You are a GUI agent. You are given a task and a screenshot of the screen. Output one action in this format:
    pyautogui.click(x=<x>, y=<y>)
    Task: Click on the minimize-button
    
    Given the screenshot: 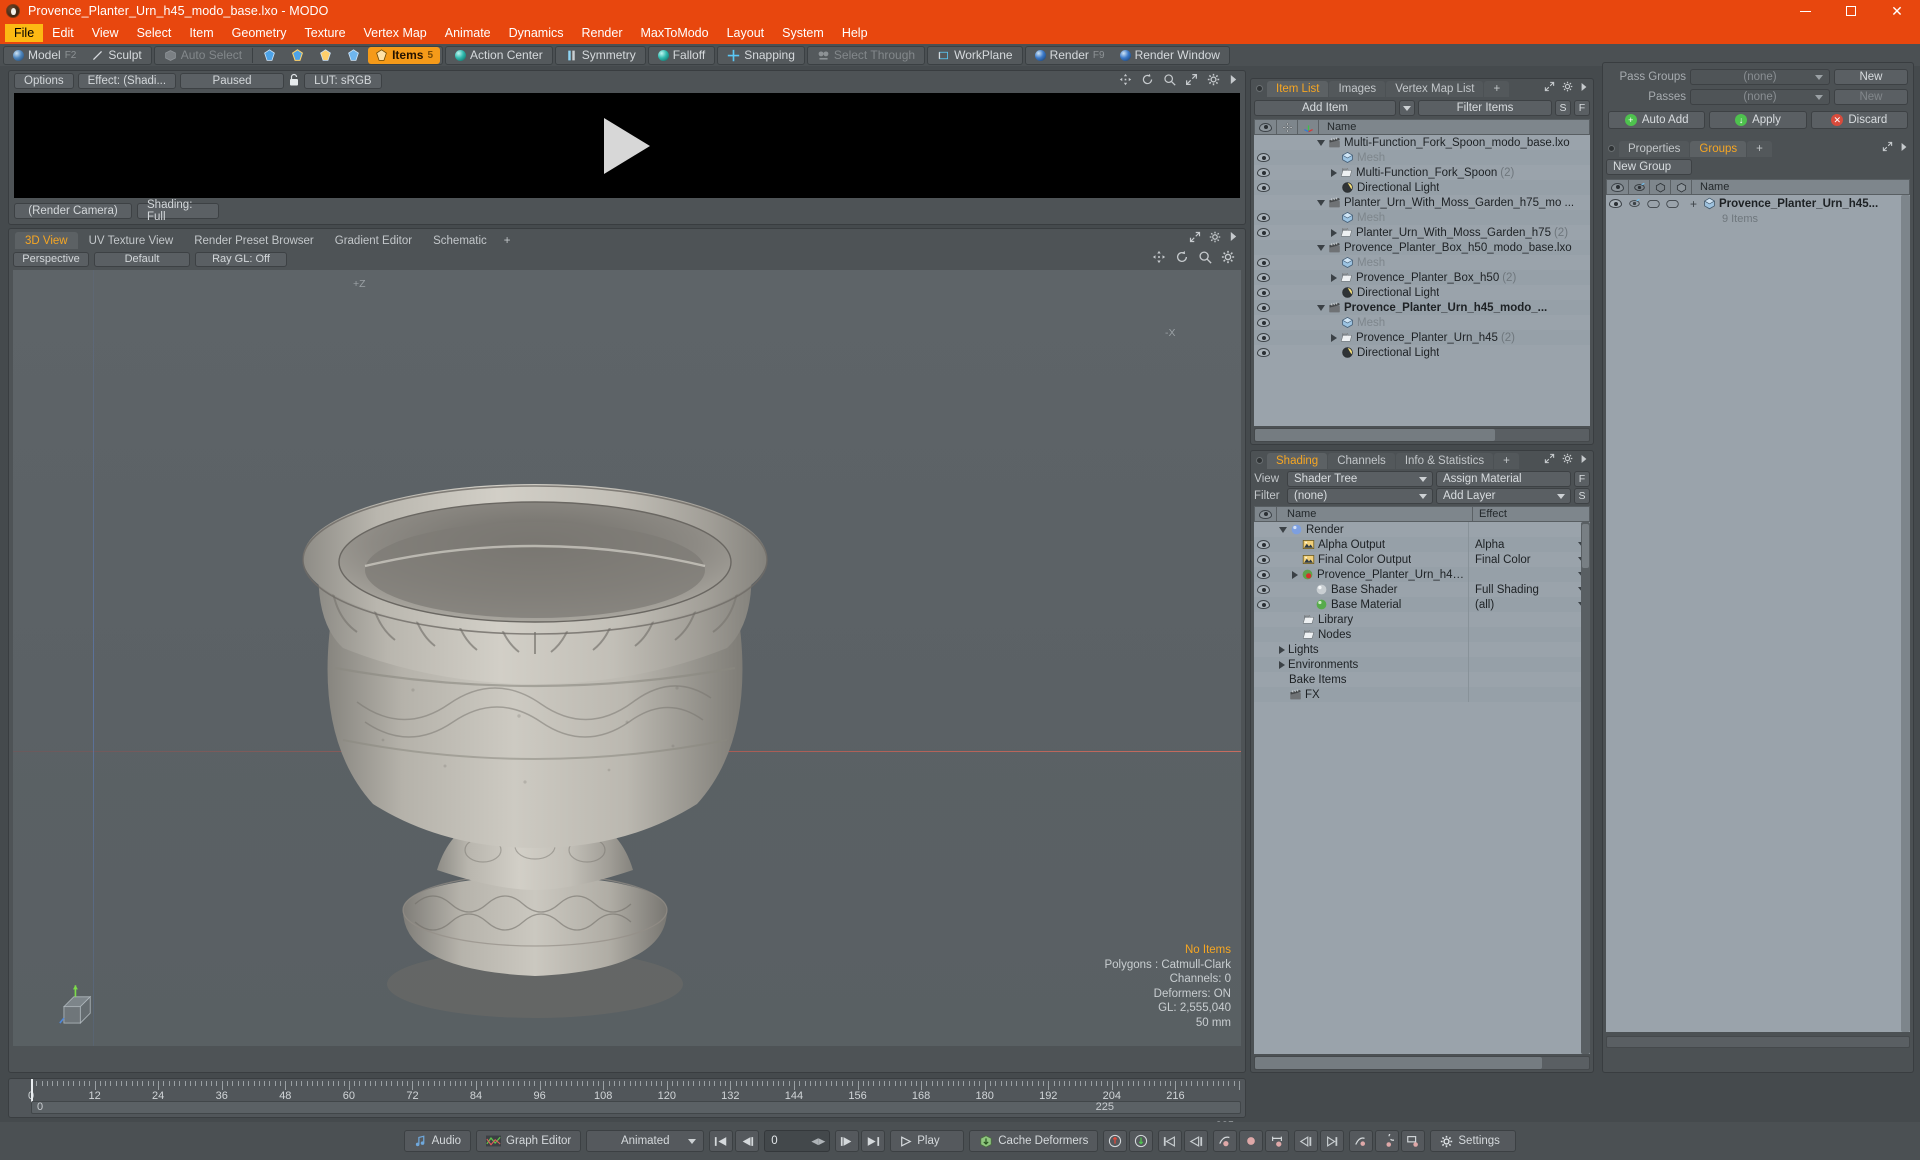 What is the action you would take?
    pyautogui.click(x=1805, y=11)
    